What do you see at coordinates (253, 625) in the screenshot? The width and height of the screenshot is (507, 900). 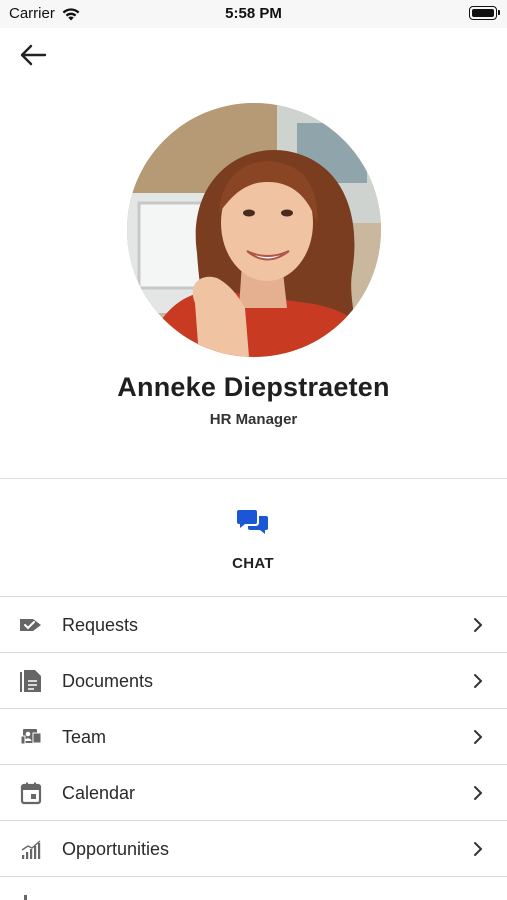 I see `menu-item-requests: Requests` at bounding box center [253, 625].